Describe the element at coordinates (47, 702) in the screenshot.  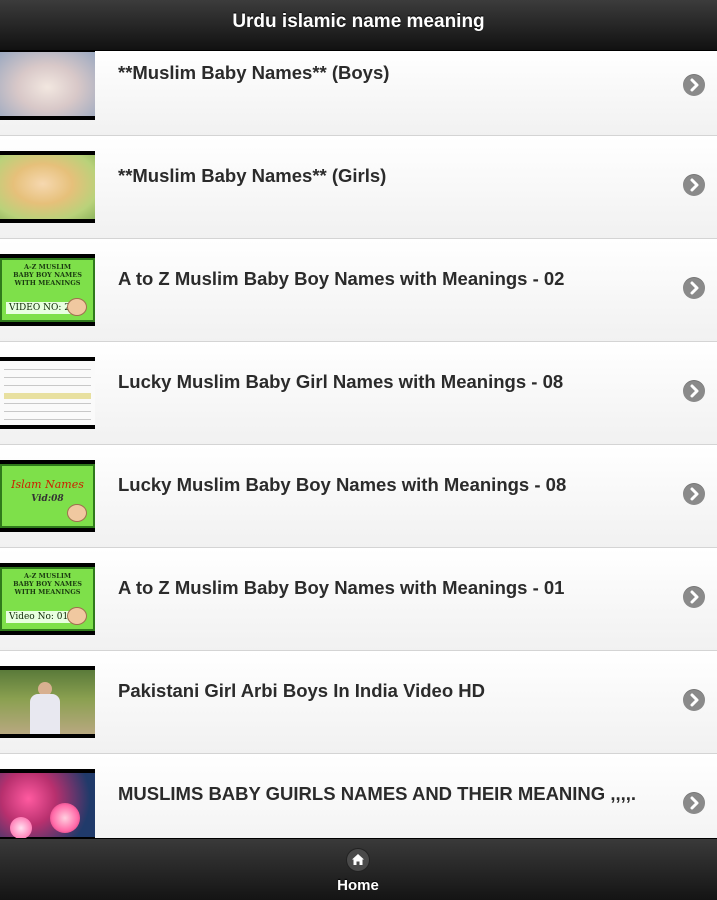
I see `outdoor-people-thumbnail` at that location.